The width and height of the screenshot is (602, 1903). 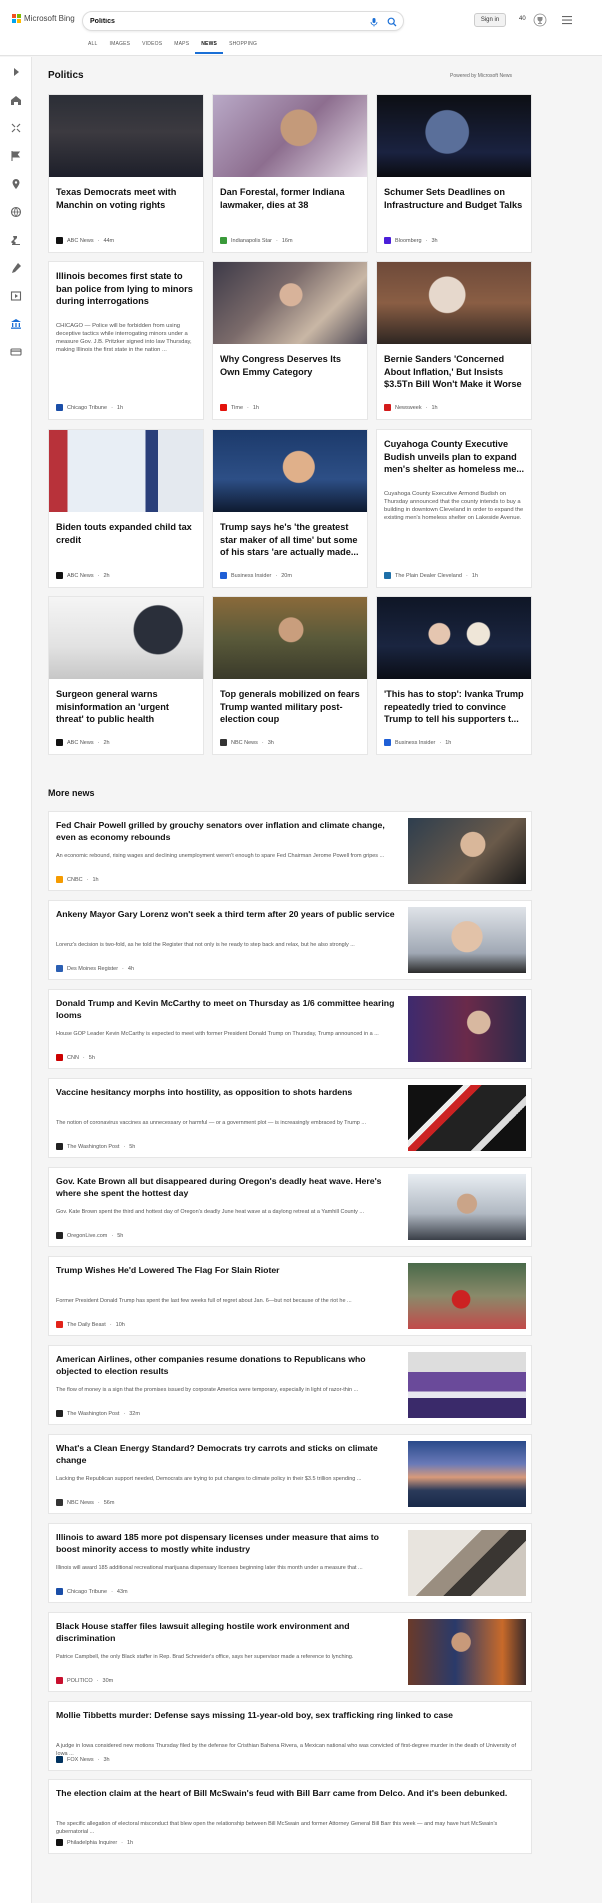 I want to click on tab-images: IMAGES, so click(x=120, y=47).